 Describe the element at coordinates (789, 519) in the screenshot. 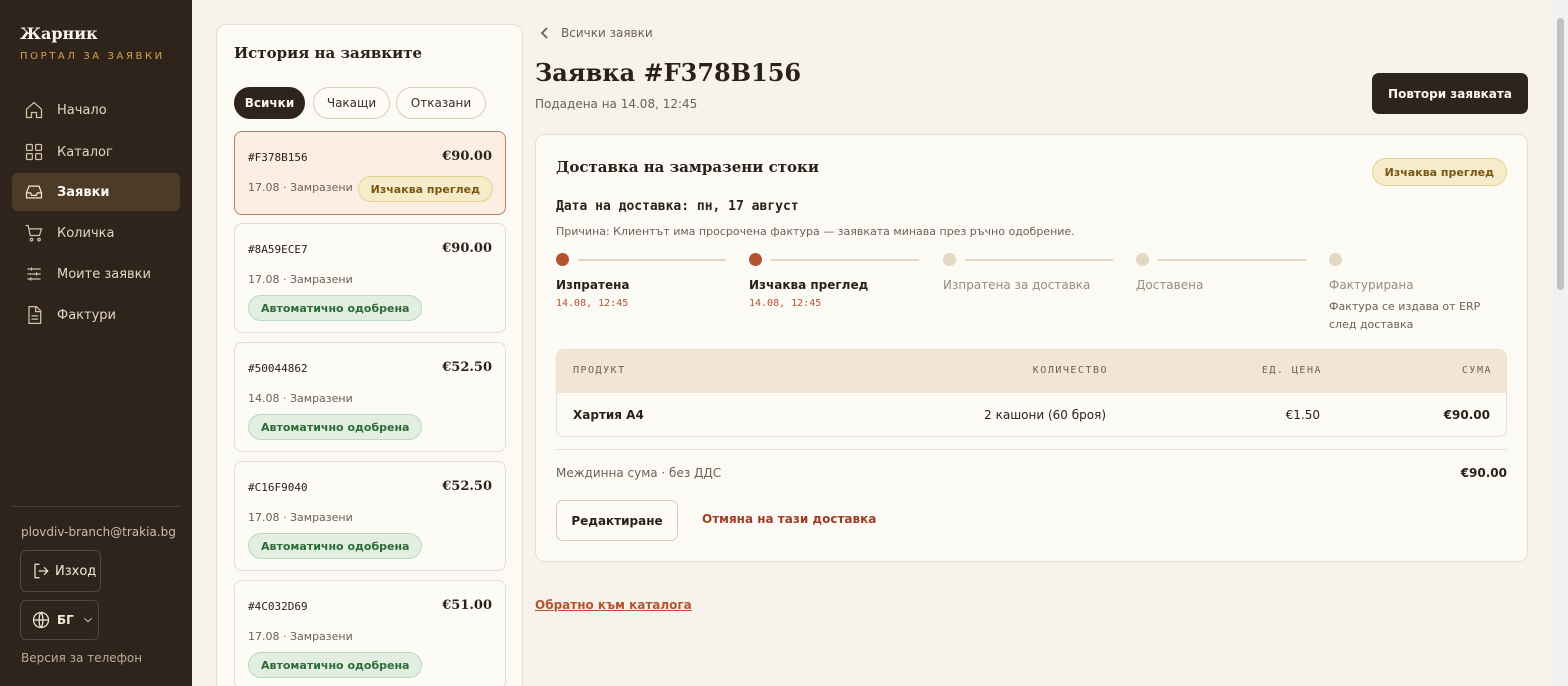

I see `cancel-delivery-link: Отмяна на тази доставка` at that location.